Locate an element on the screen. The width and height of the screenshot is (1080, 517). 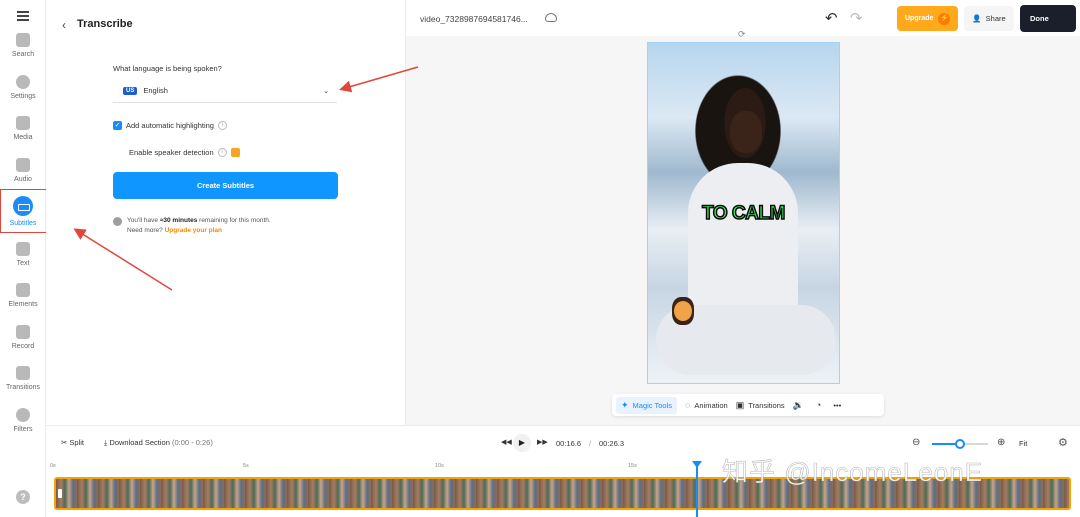
undo-icon: ↶ is located at coordinates (831, 18).